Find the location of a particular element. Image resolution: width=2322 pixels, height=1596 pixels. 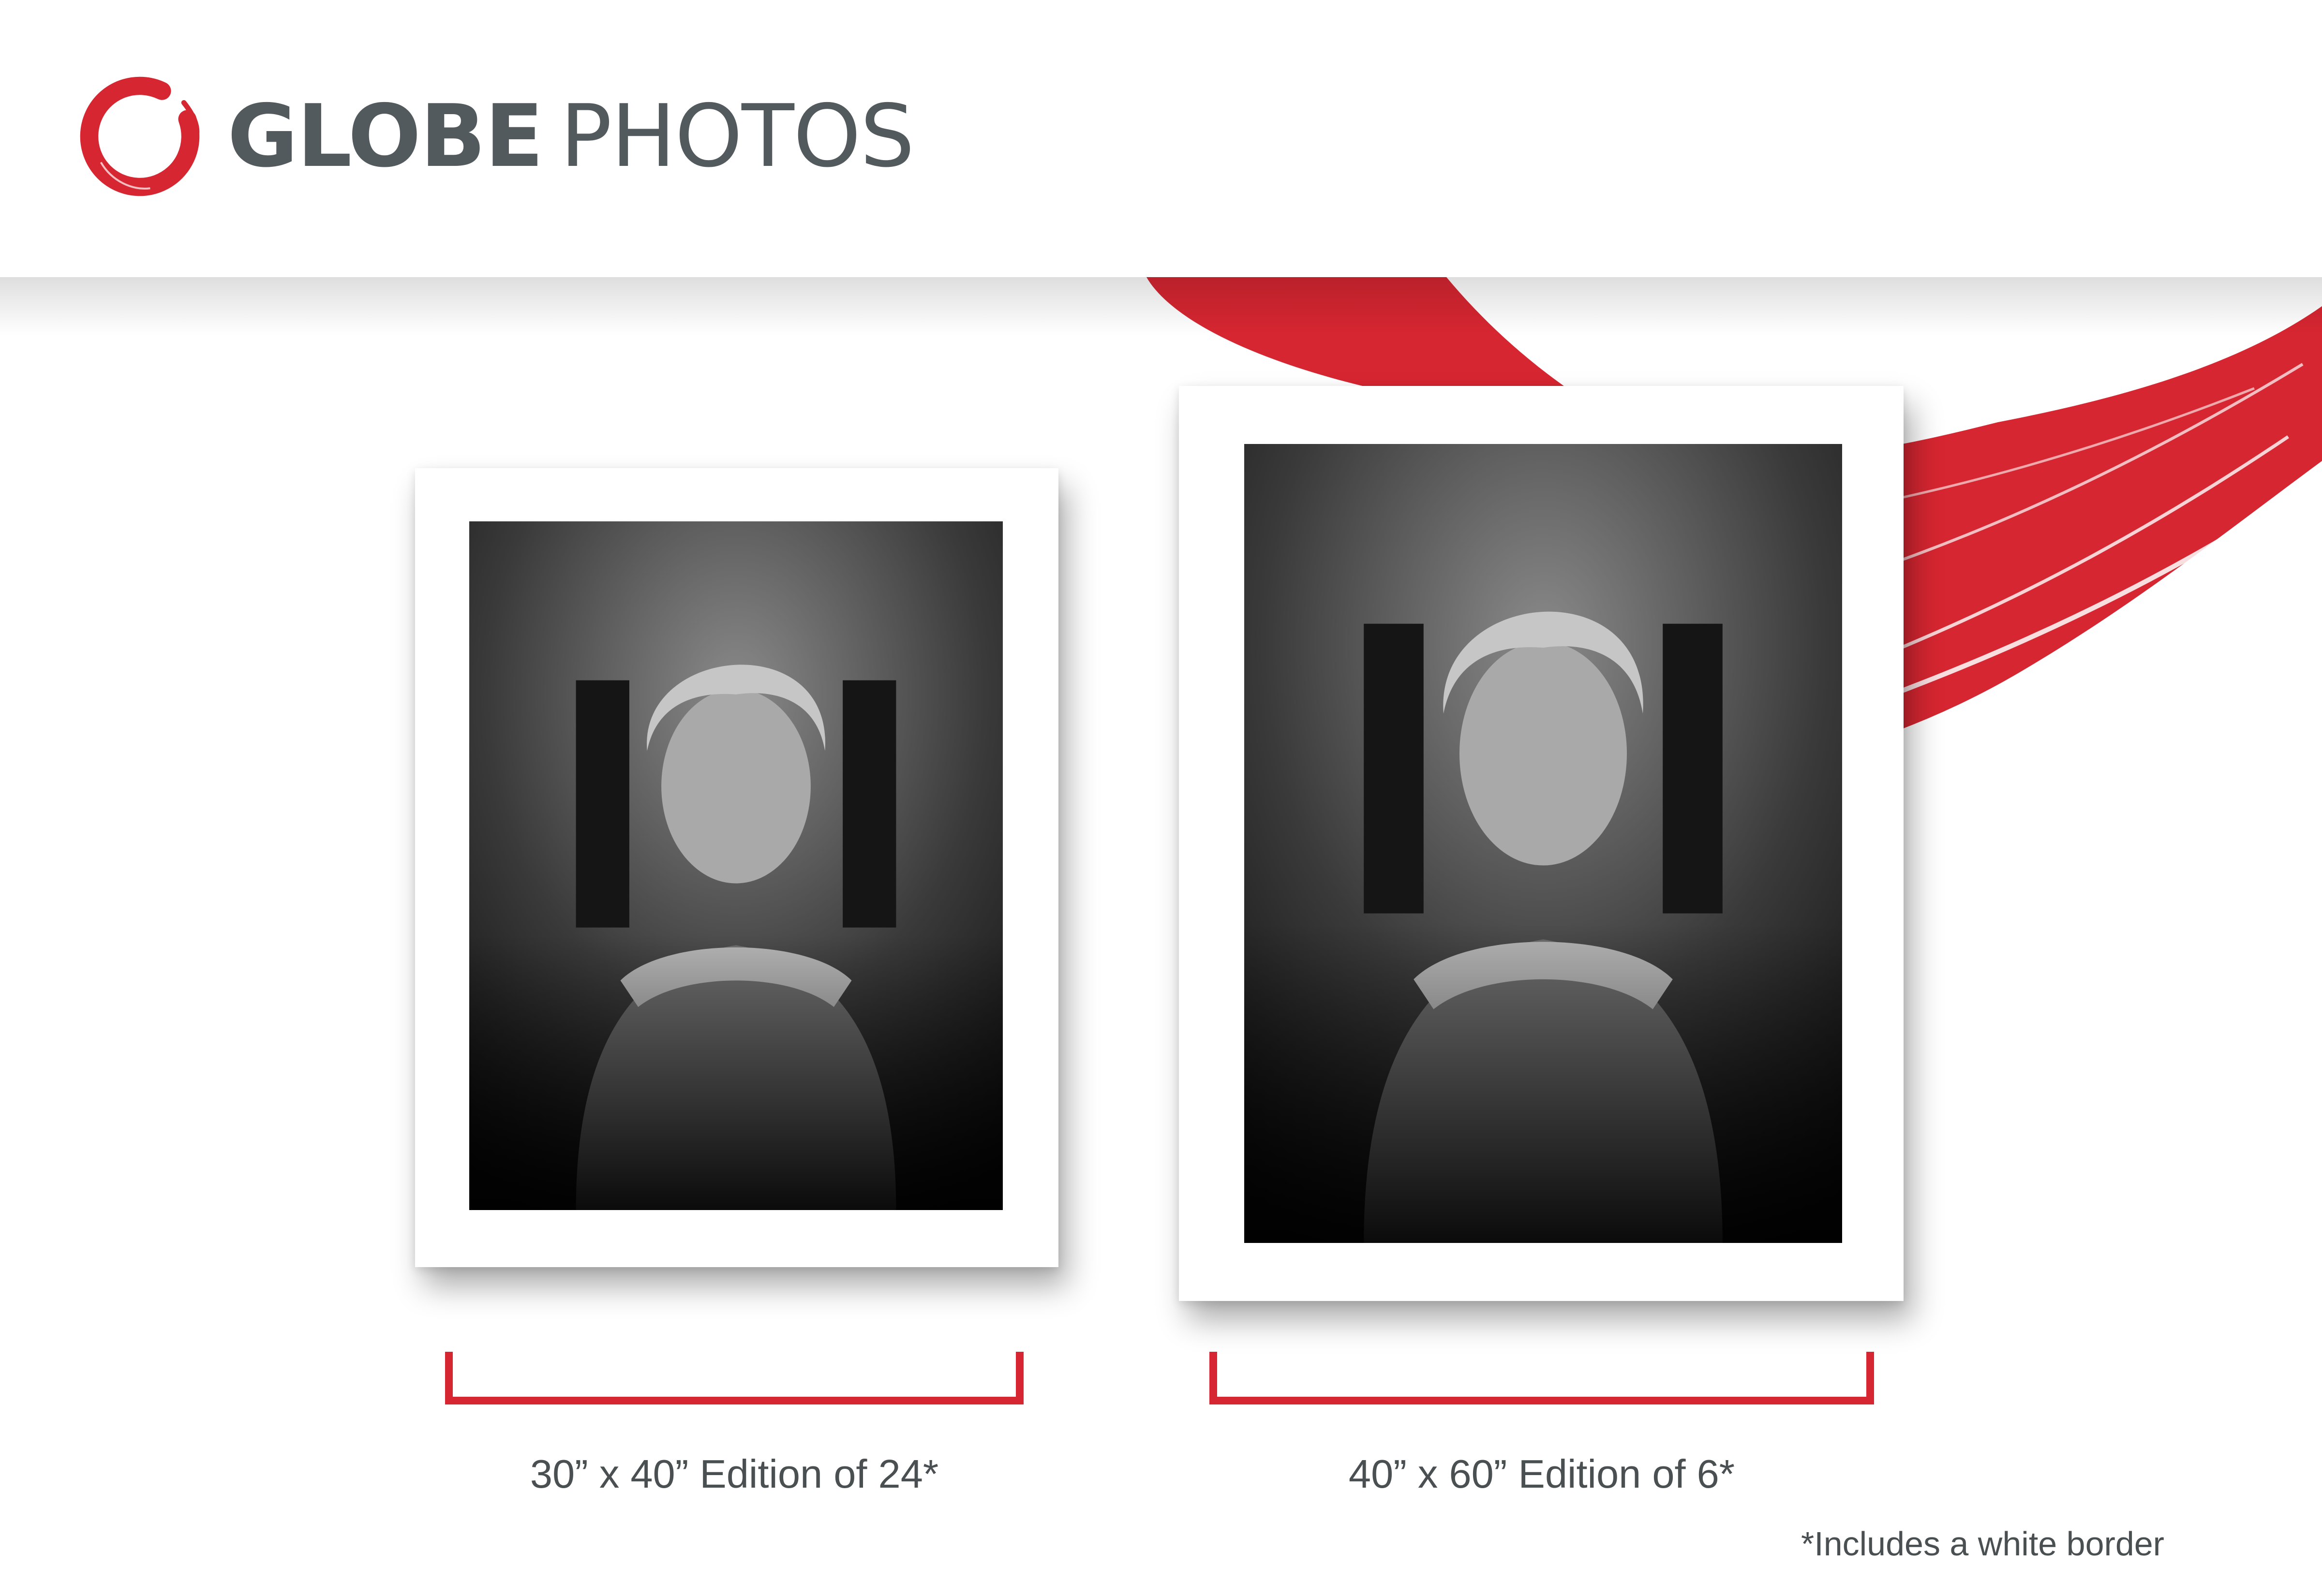

brand-name-light: PHOTOS is located at coordinates (737, 136).